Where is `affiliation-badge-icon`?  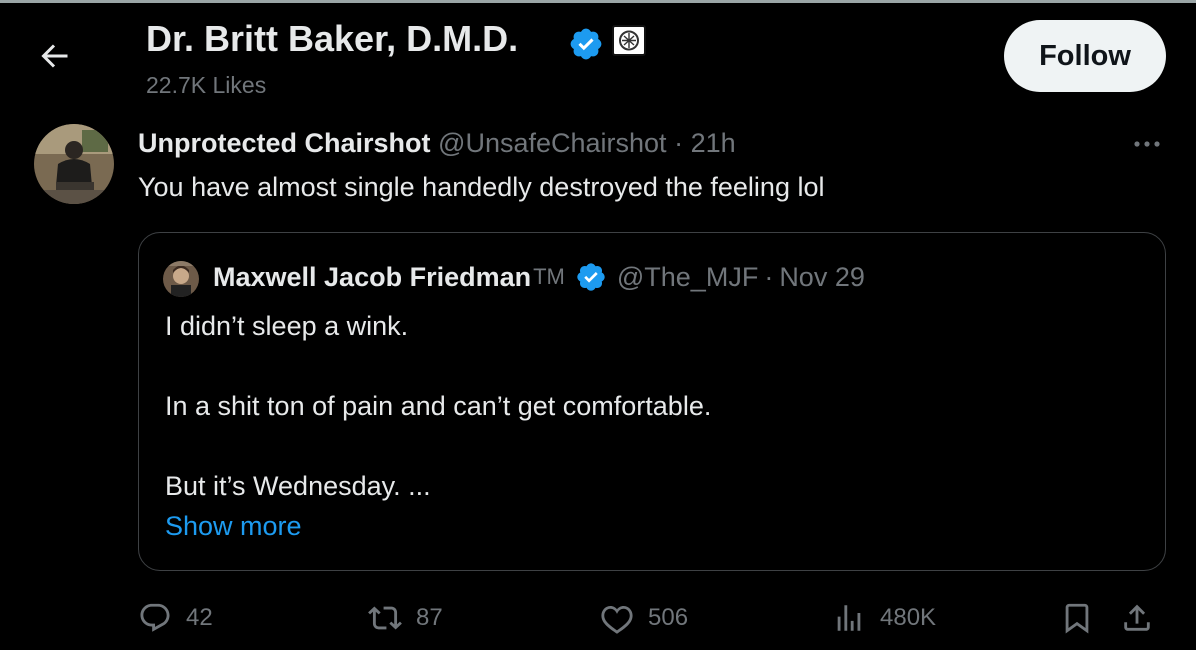
affiliation-badge-icon is located at coordinates (629, 40).